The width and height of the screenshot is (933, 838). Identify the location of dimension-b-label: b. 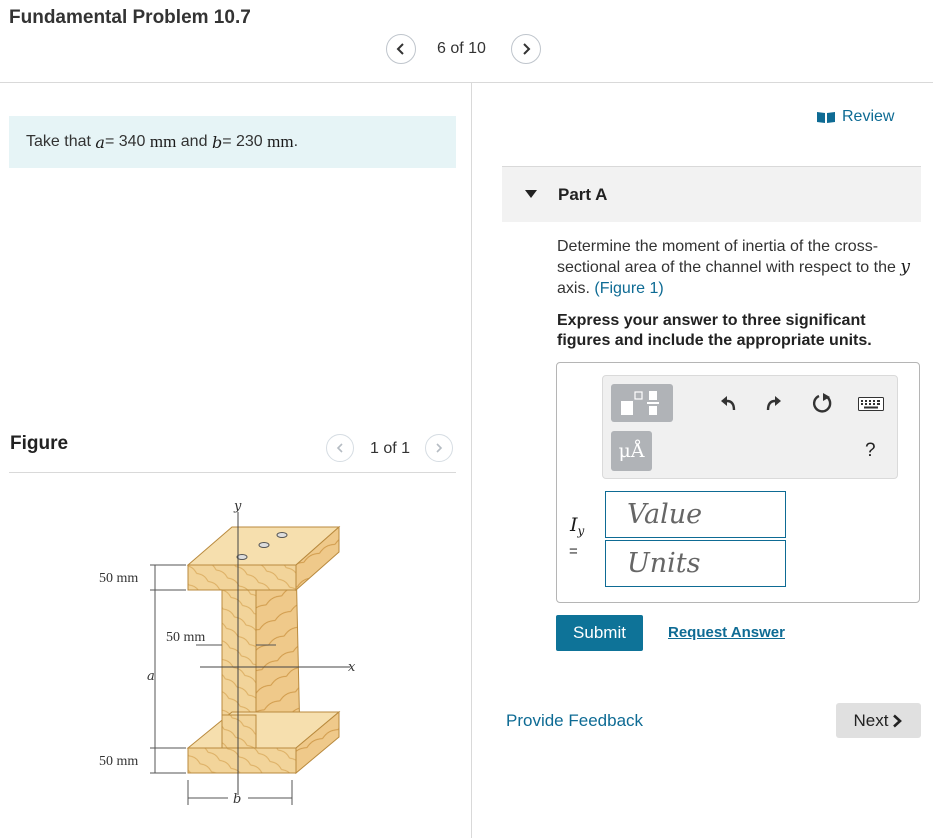
(237, 799).